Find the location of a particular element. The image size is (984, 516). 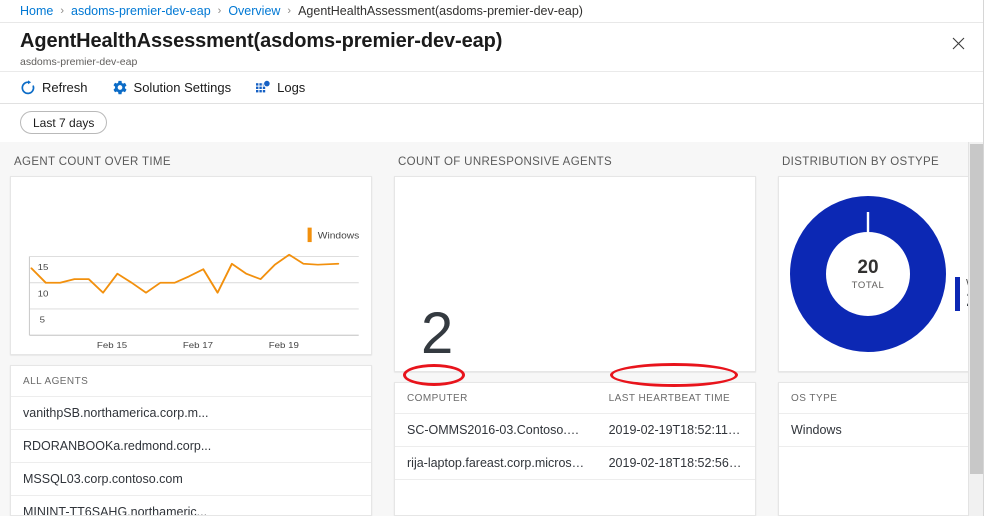

time-range-filter: Last 7 days is located at coordinates (64, 122).